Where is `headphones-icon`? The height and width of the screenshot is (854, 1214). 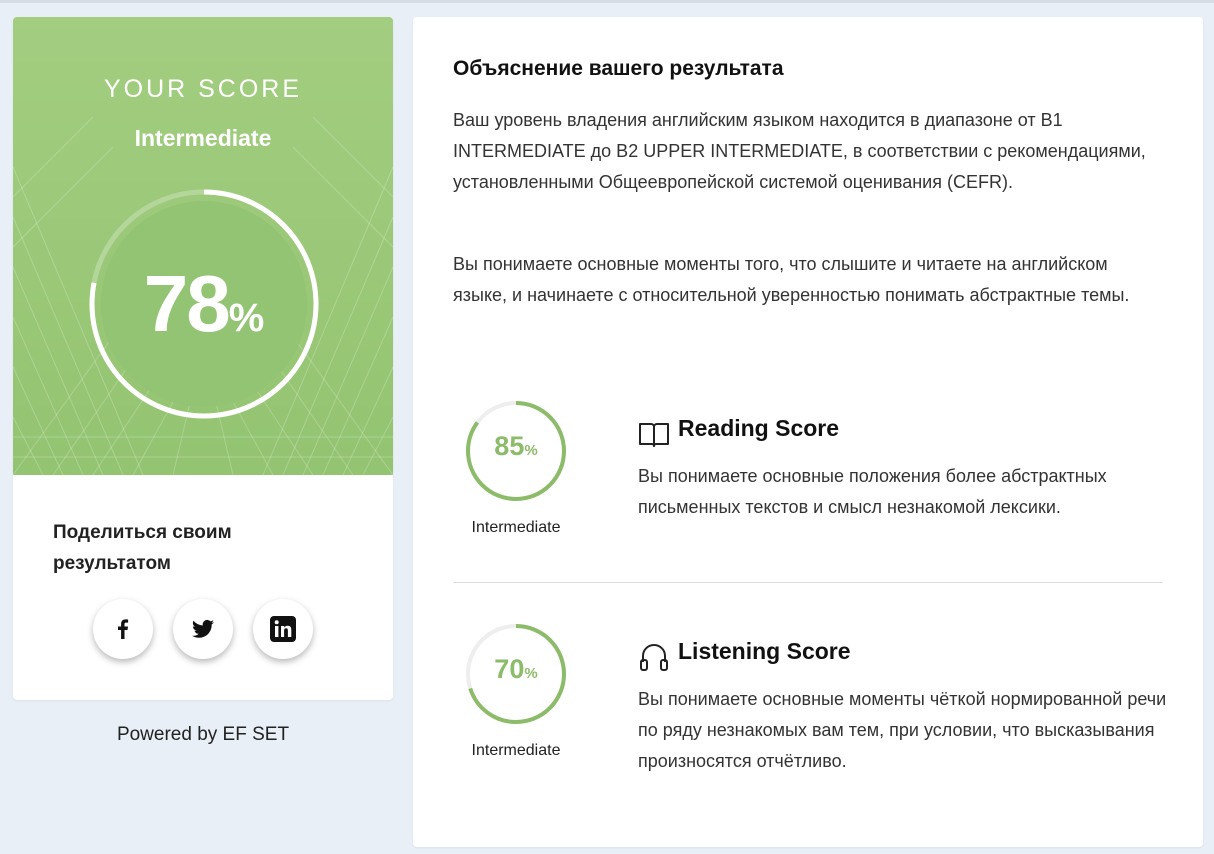 headphones-icon is located at coordinates (654, 657).